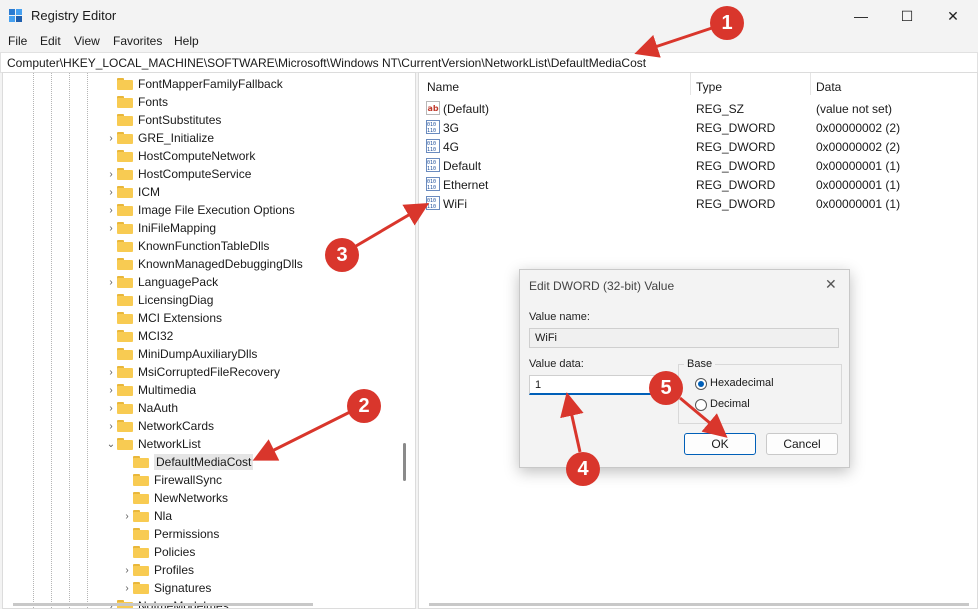  I want to click on tree-node: Permissions, so click(170, 534).